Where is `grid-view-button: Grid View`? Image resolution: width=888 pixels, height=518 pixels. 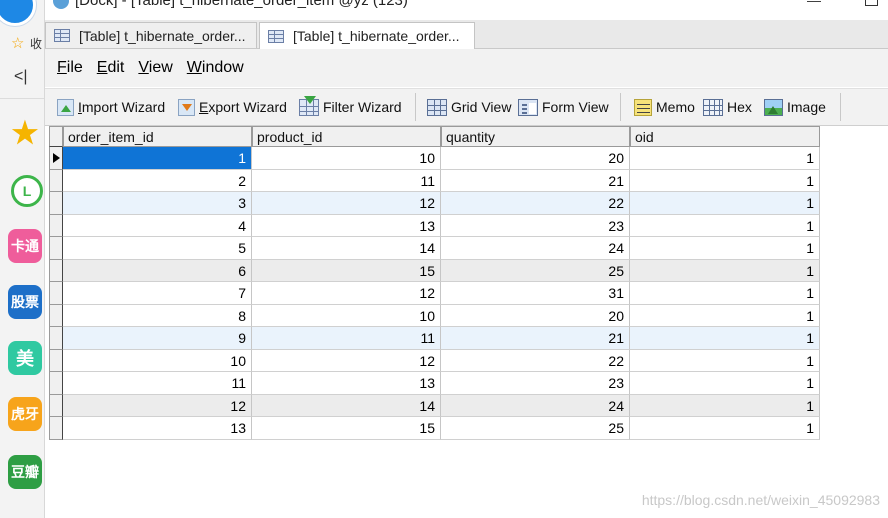
grid-view-button: Grid View is located at coordinates (469, 107).